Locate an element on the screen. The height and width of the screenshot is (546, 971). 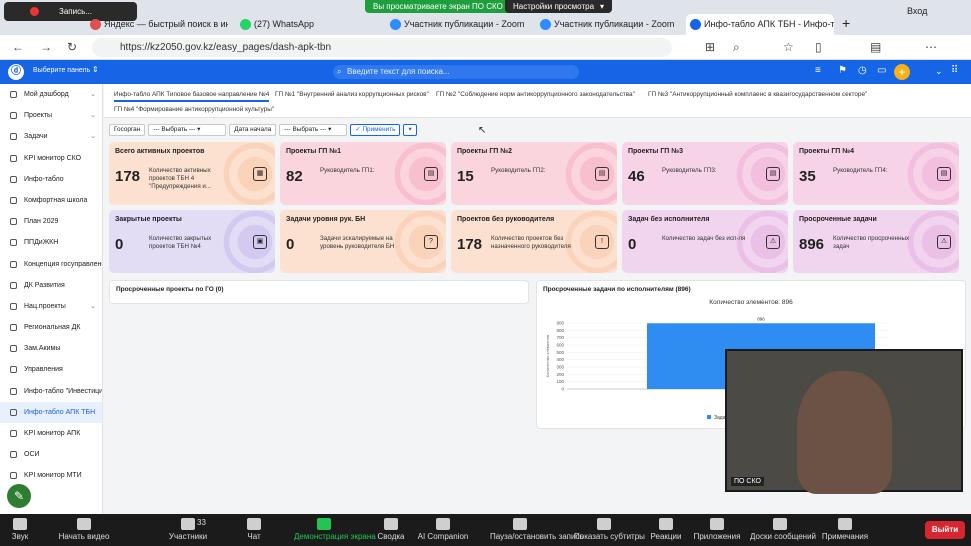
kpi-card: Проекты ГП №2 15 Руководитель ГП2: ▤ is located at coordinates (534, 173).